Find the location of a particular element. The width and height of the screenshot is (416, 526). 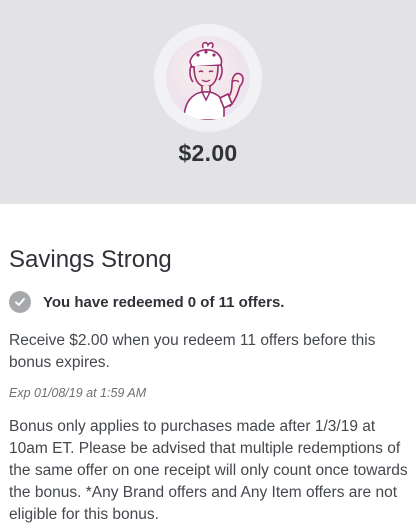

redemption-status: You have redeemed 0 of 11 offers. is located at coordinates (146, 302).